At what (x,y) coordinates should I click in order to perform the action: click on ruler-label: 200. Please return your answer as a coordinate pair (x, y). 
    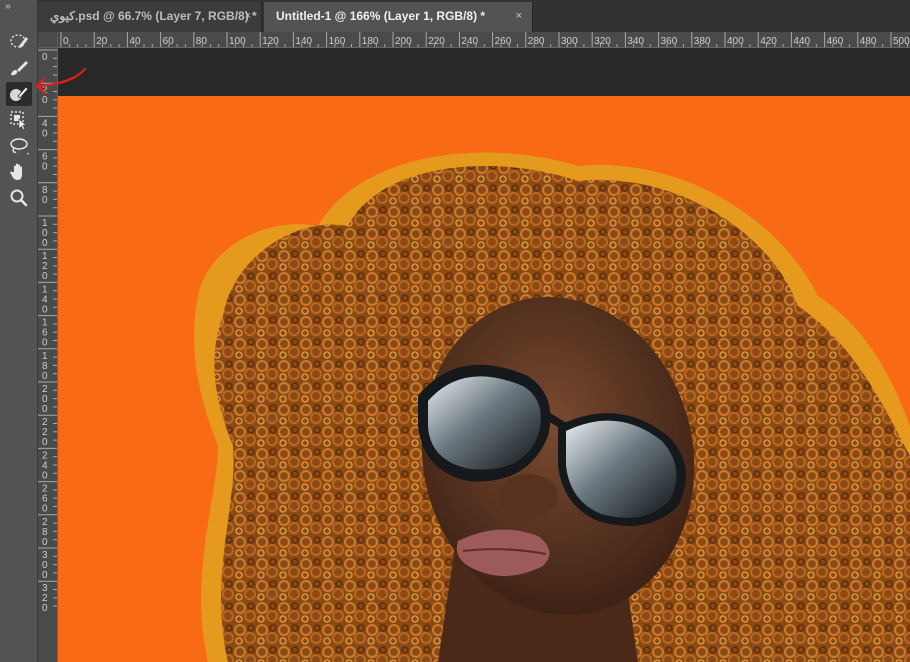
    Looking at the image, I should click on (403, 41).